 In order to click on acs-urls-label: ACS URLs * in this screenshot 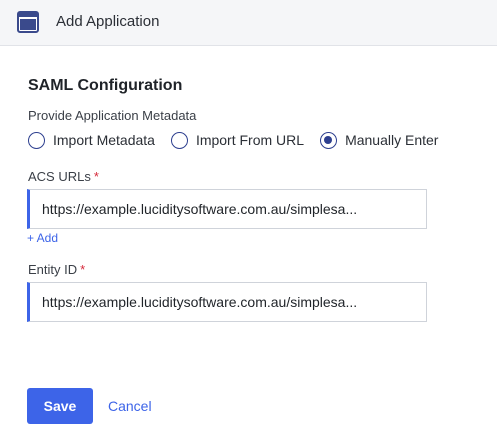, I will do `click(63, 176)`.